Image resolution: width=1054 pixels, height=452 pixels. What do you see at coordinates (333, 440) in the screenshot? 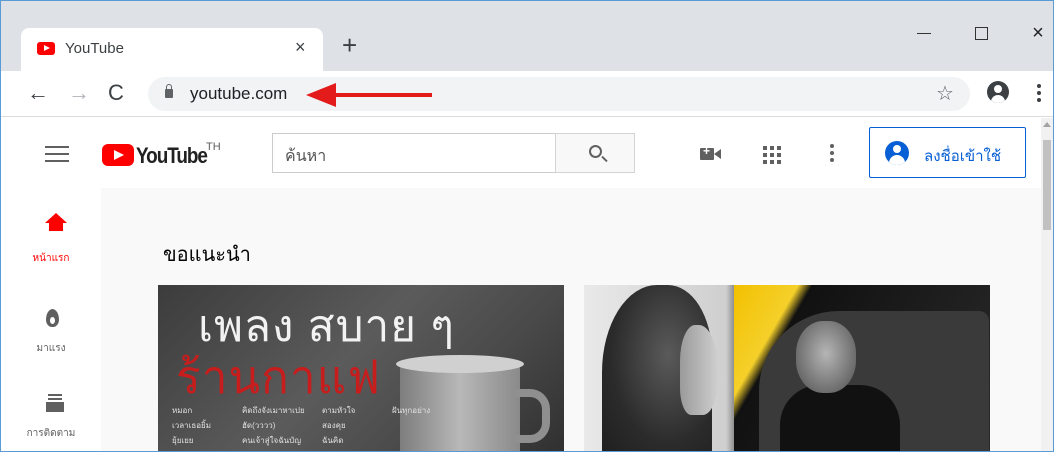
I see `song-item: ฉันคิด` at bounding box center [333, 440].